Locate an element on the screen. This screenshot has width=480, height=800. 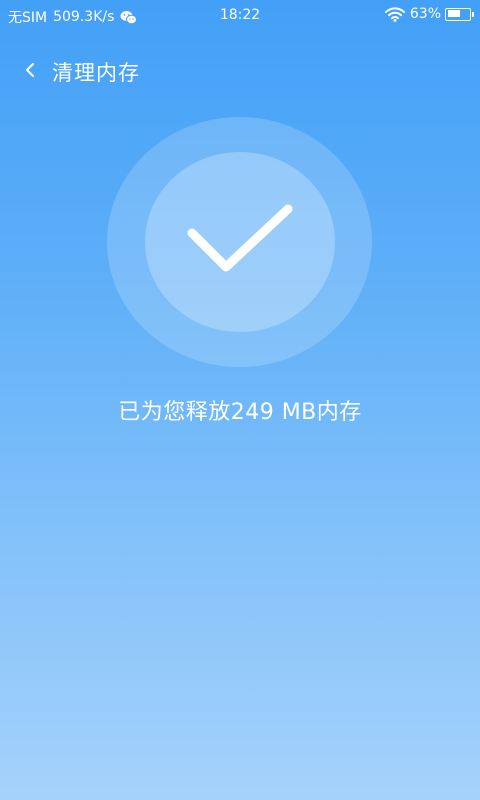
battery-icon is located at coordinates (459, 14).